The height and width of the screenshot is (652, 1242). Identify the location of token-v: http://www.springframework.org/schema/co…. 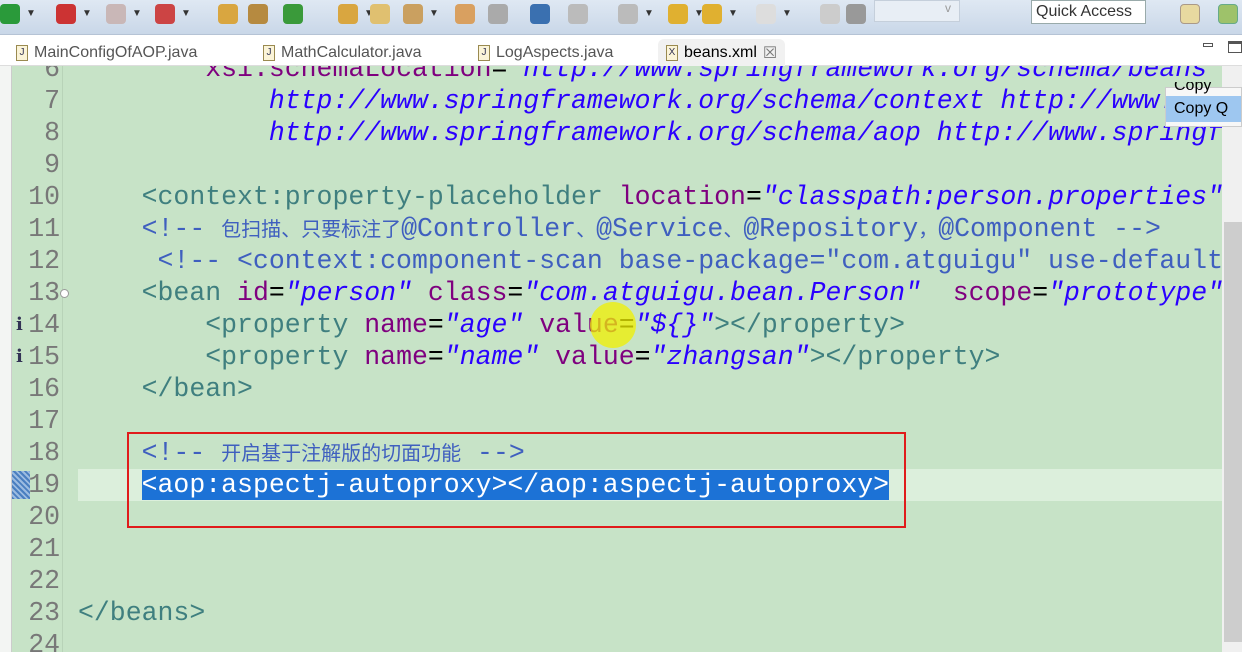
(745, 101).